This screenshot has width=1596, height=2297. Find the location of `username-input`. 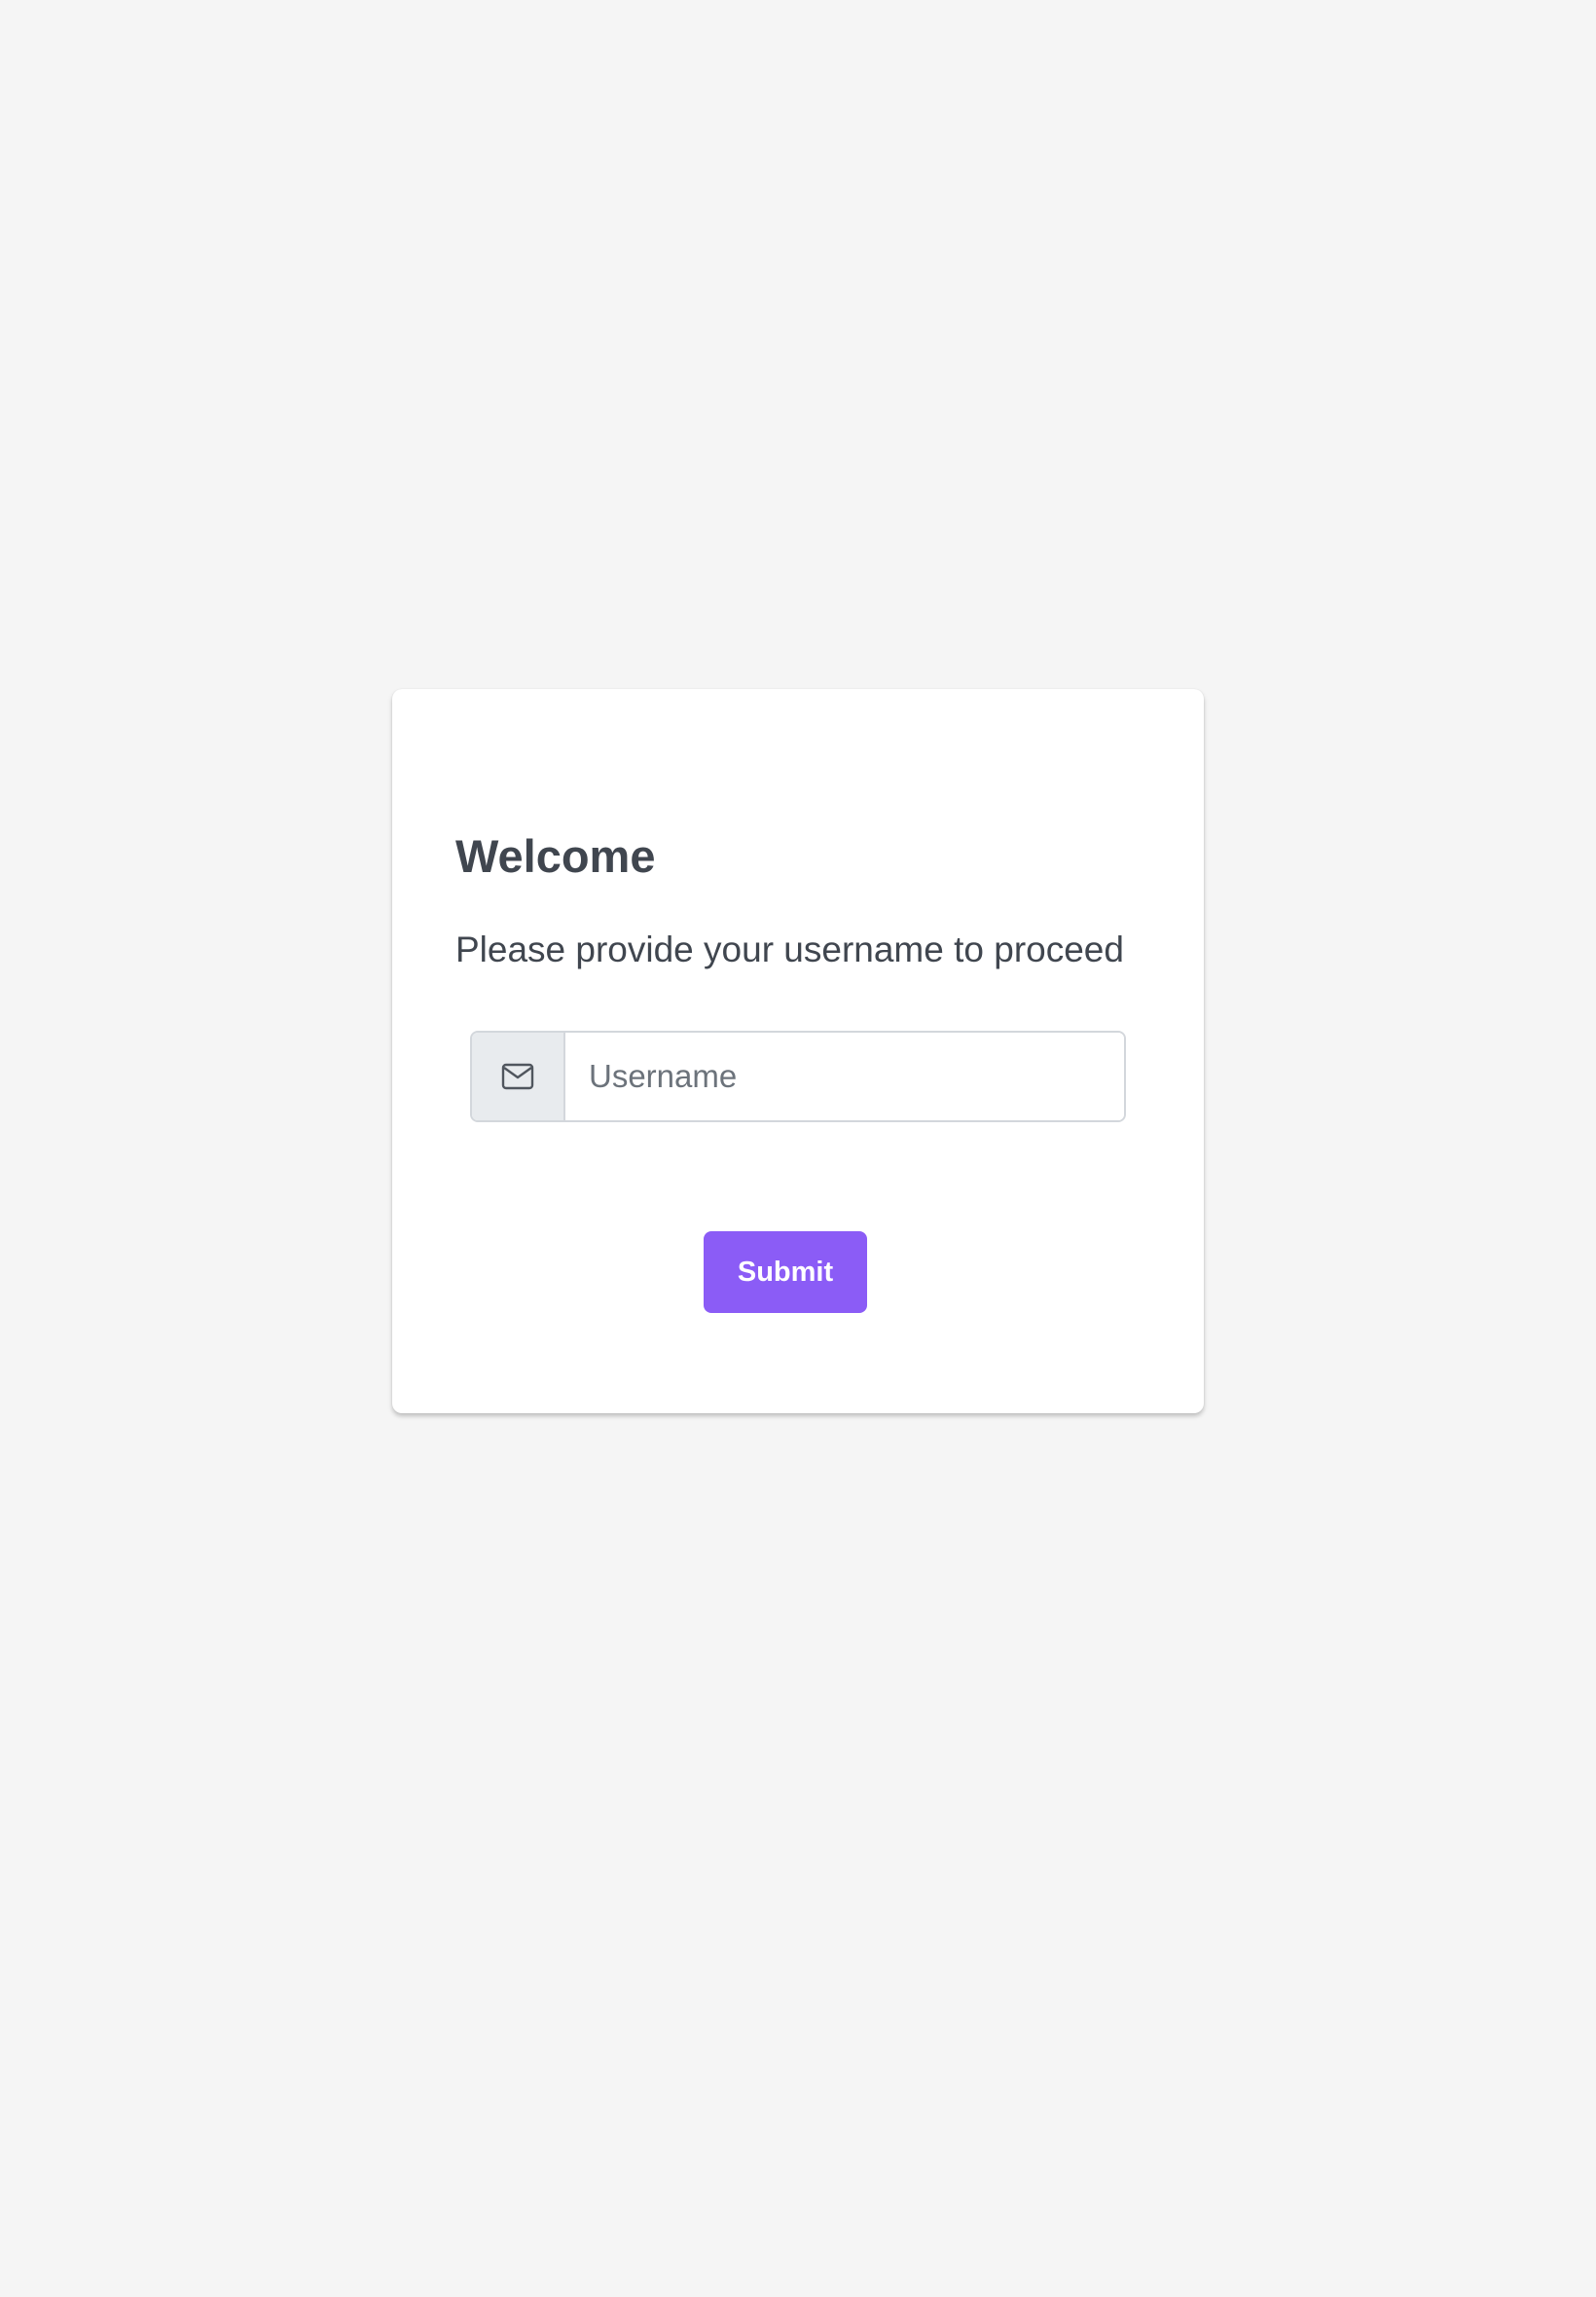

username-input is located at coordinates (844, 1076).